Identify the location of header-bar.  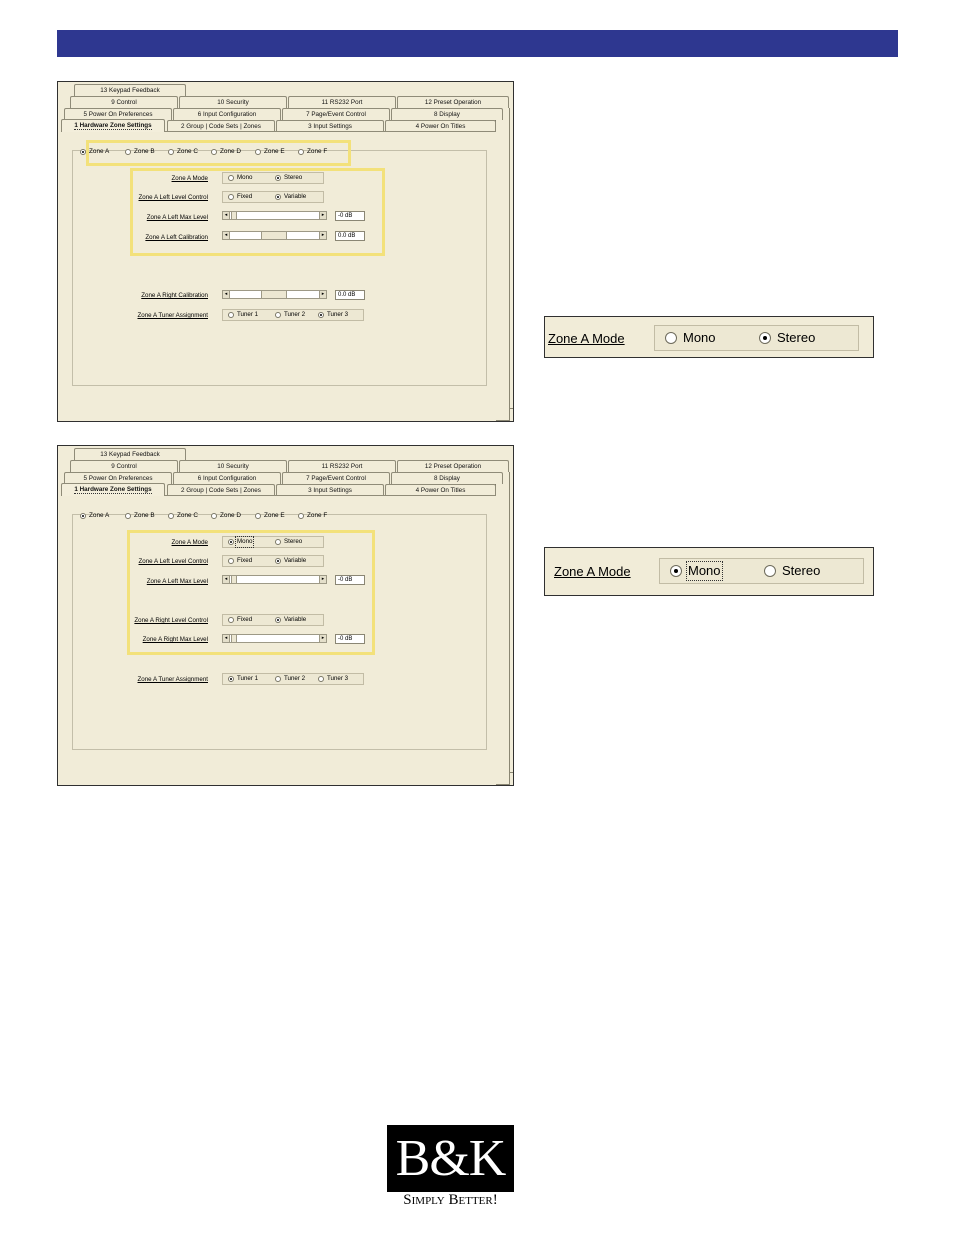
(477, 43).